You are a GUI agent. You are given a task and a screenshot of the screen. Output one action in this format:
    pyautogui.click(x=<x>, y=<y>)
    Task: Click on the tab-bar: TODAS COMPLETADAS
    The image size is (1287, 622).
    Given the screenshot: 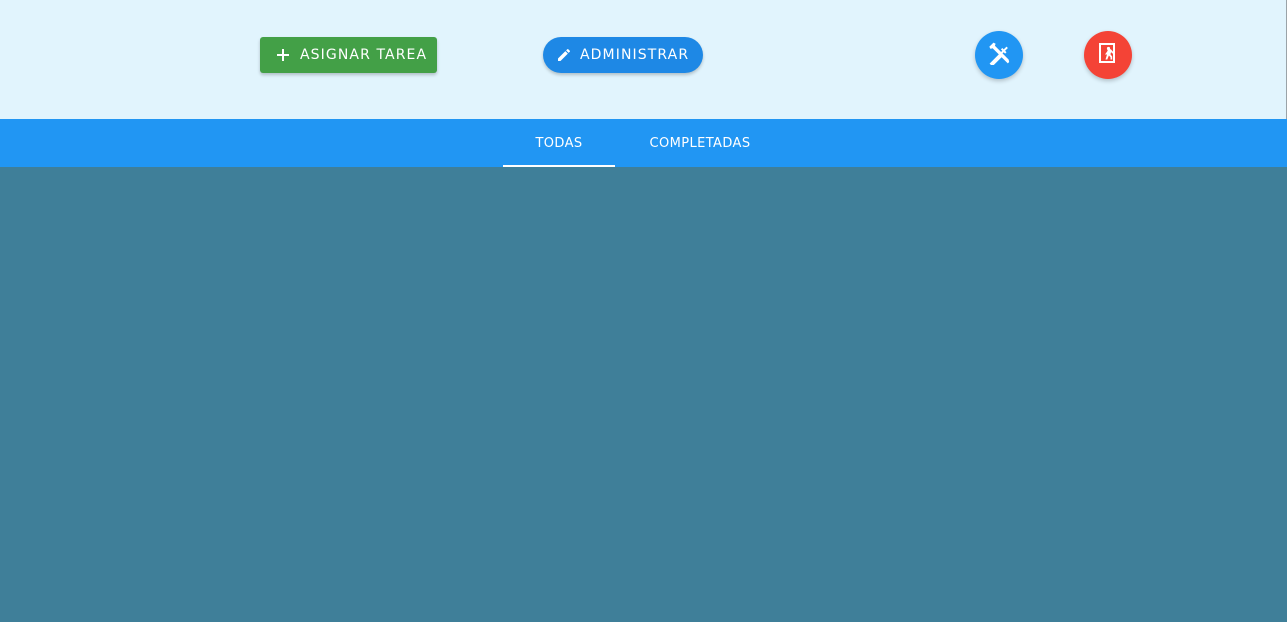 What is the action you would take?
    pyautogui.click(x=643, y=143)
    